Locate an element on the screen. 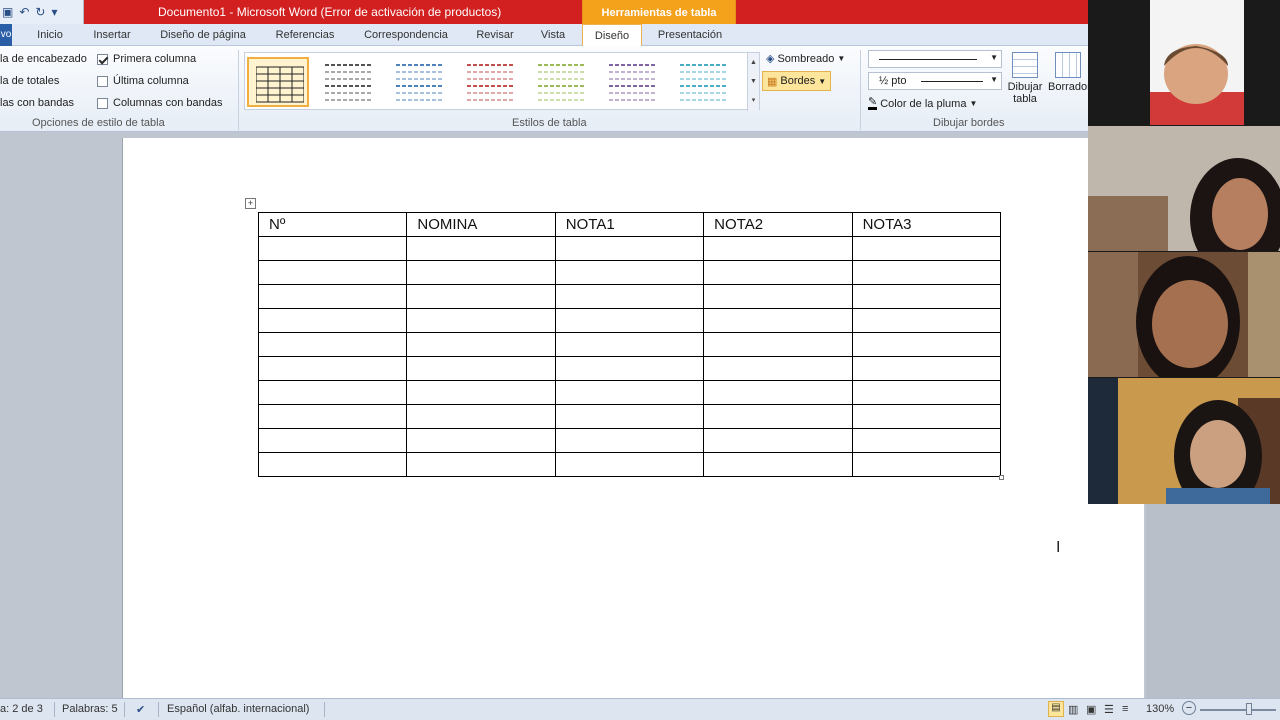  eraser-button: Borrador is located at coordinates (1068, 72).